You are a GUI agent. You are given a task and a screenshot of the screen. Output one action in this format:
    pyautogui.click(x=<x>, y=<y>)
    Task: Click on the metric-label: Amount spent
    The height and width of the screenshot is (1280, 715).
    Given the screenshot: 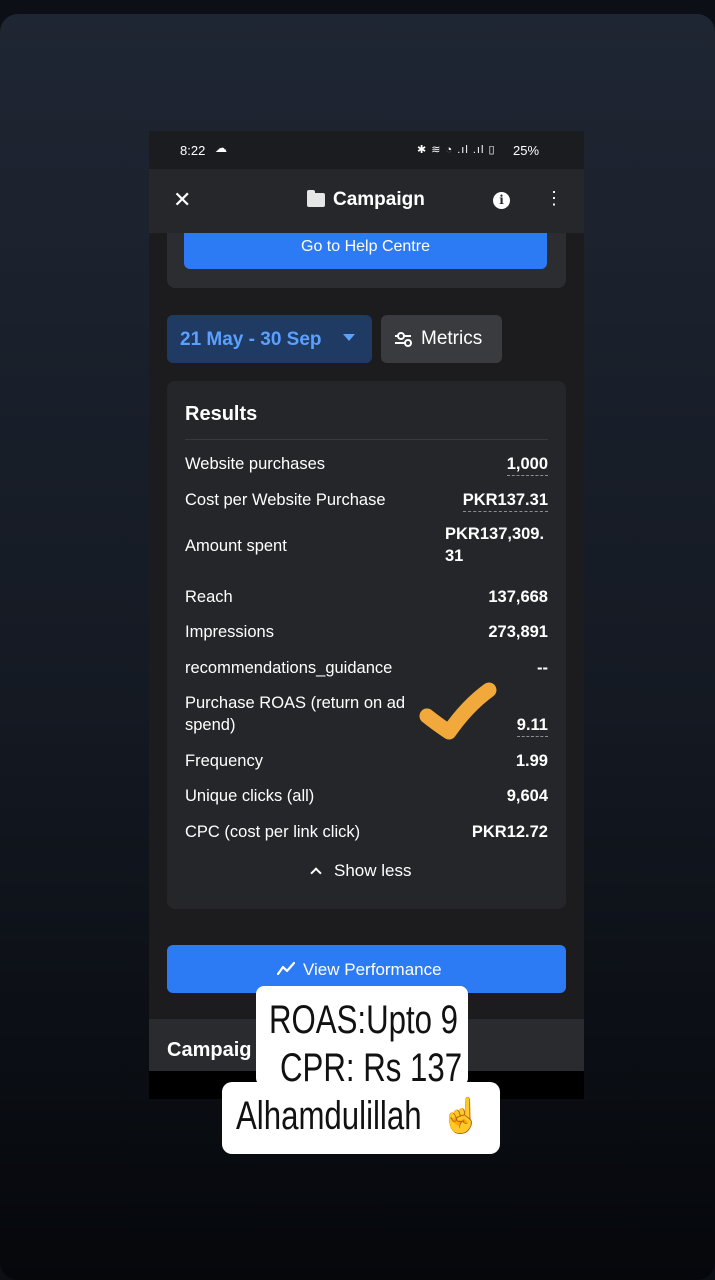 What is the action you would take?
    pyautogui.click(x=236, y=546)
    